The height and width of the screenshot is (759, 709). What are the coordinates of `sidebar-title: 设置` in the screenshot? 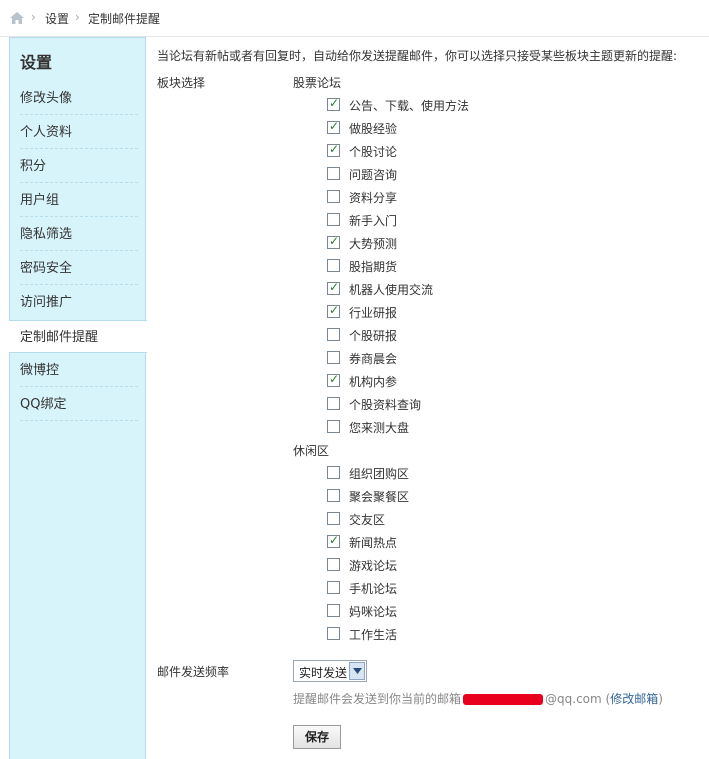 It's located at (36, 62).